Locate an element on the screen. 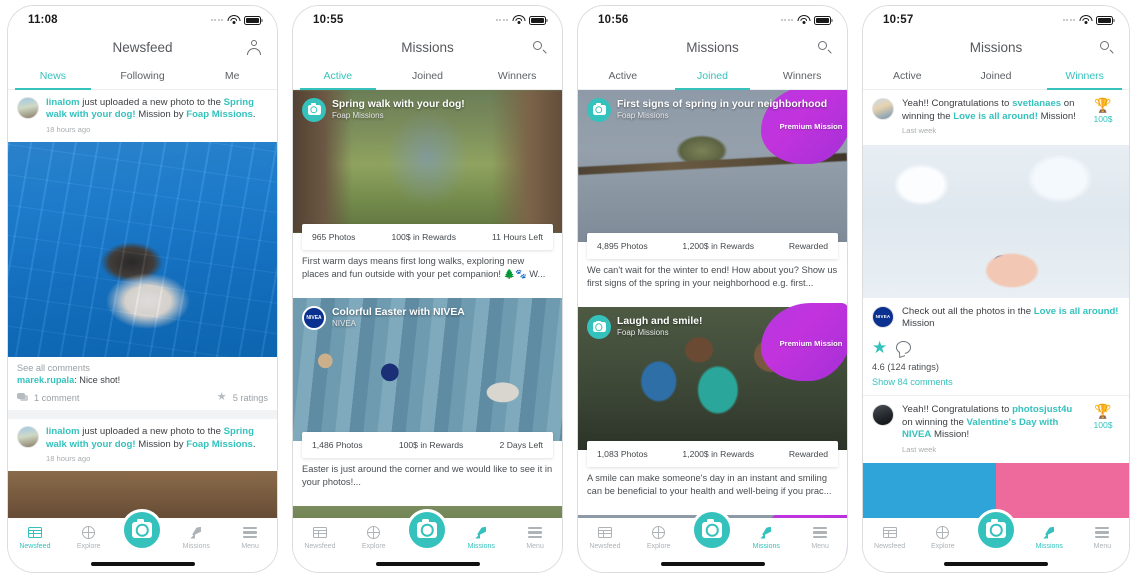 Image resolution: width=1137 pixels, height=580 pixels. mission-title: Colorful Easter with NIVEA is located at coordinates (398, 313).